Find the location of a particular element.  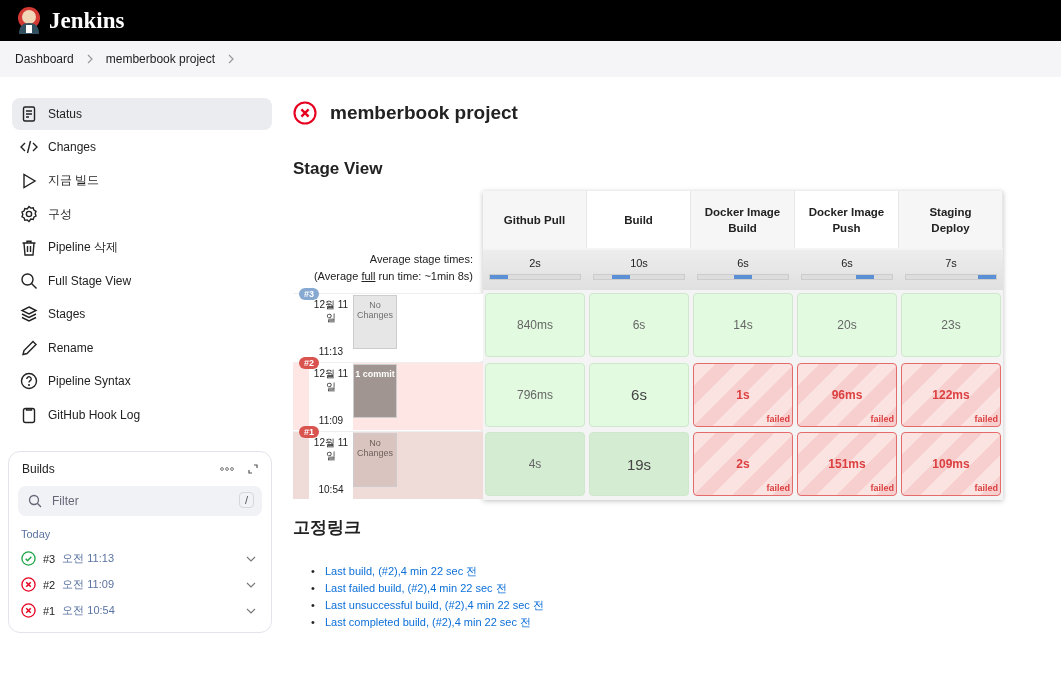

document-icon is located at coordinates (29, 114).